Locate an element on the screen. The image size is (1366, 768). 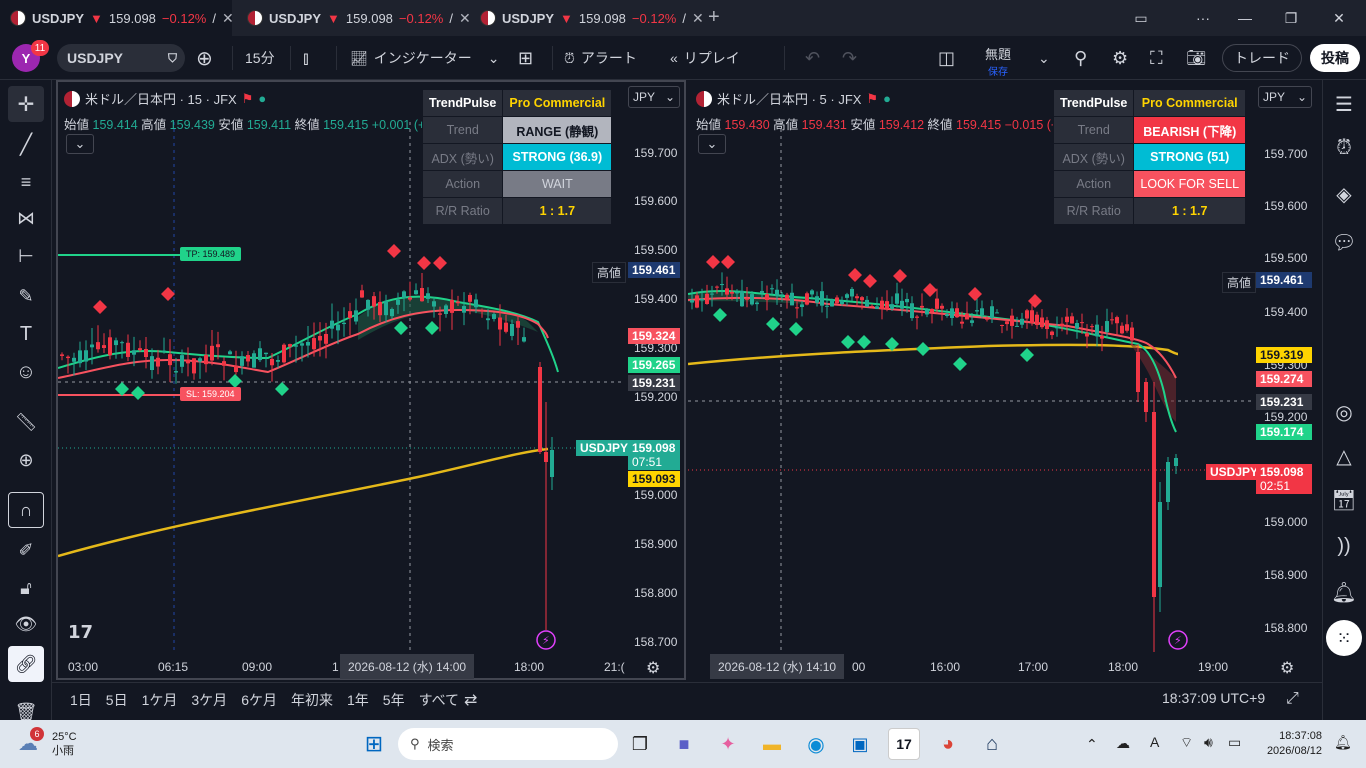
time-tick: 09:00 is located at coordinates (257, 667).